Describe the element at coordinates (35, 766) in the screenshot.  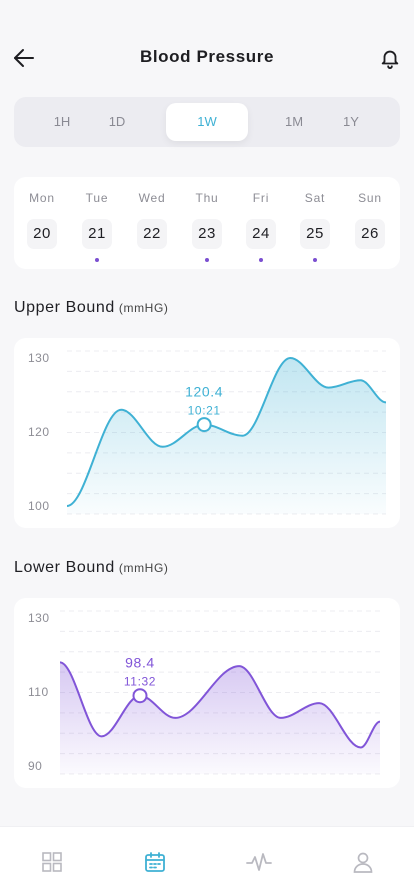
I see `y-tick-label: 90` at that location.